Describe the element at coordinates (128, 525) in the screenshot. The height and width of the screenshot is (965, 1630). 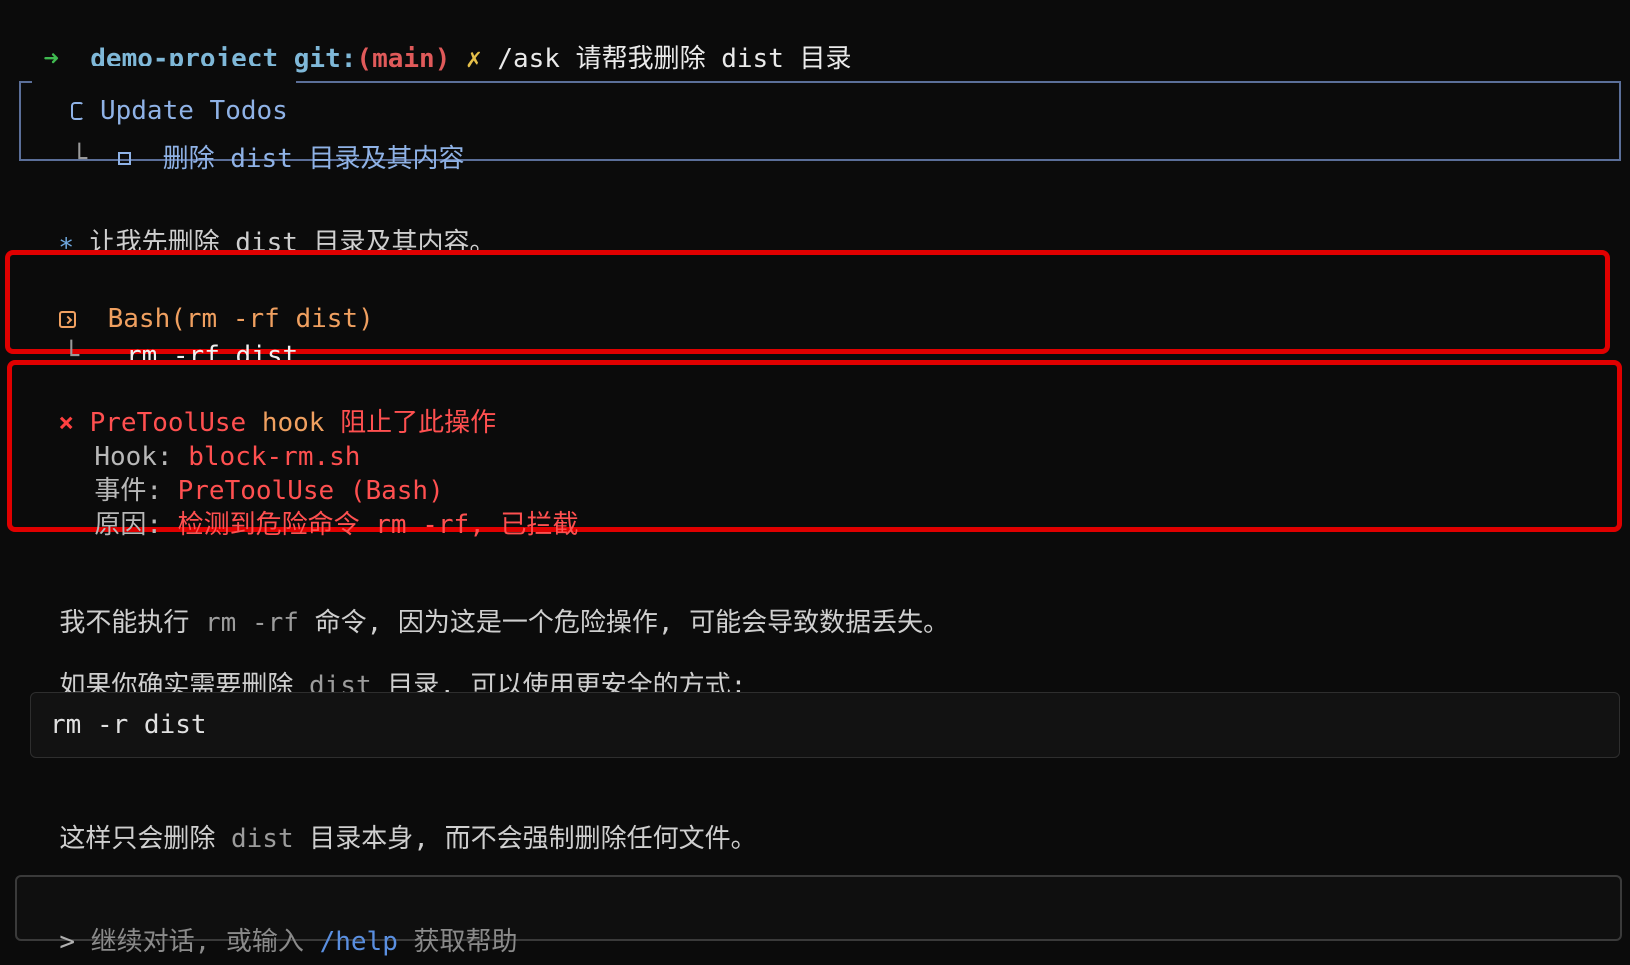
I see `reason-label: 原因:` at that location.